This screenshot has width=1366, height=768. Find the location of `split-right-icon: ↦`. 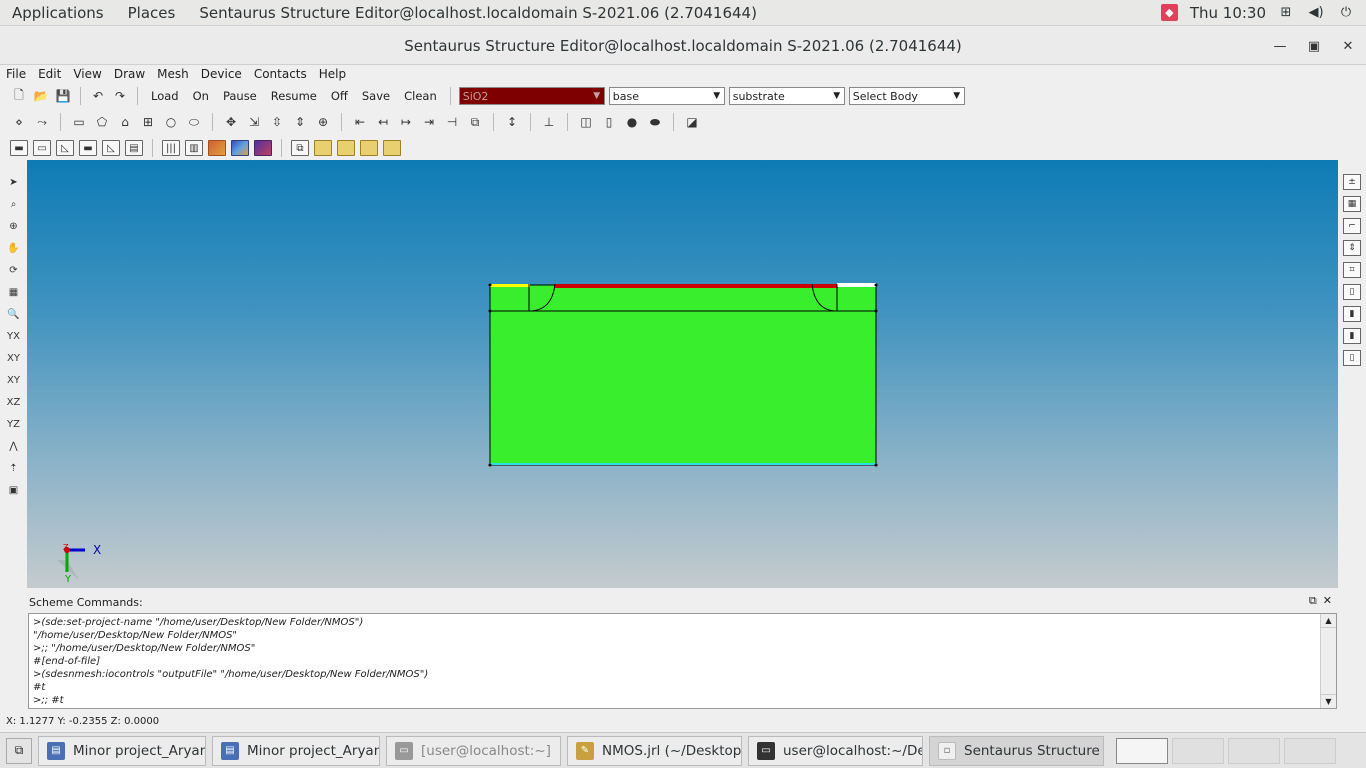

split-right-icon: ↦ is located at coordinates (406, 122).